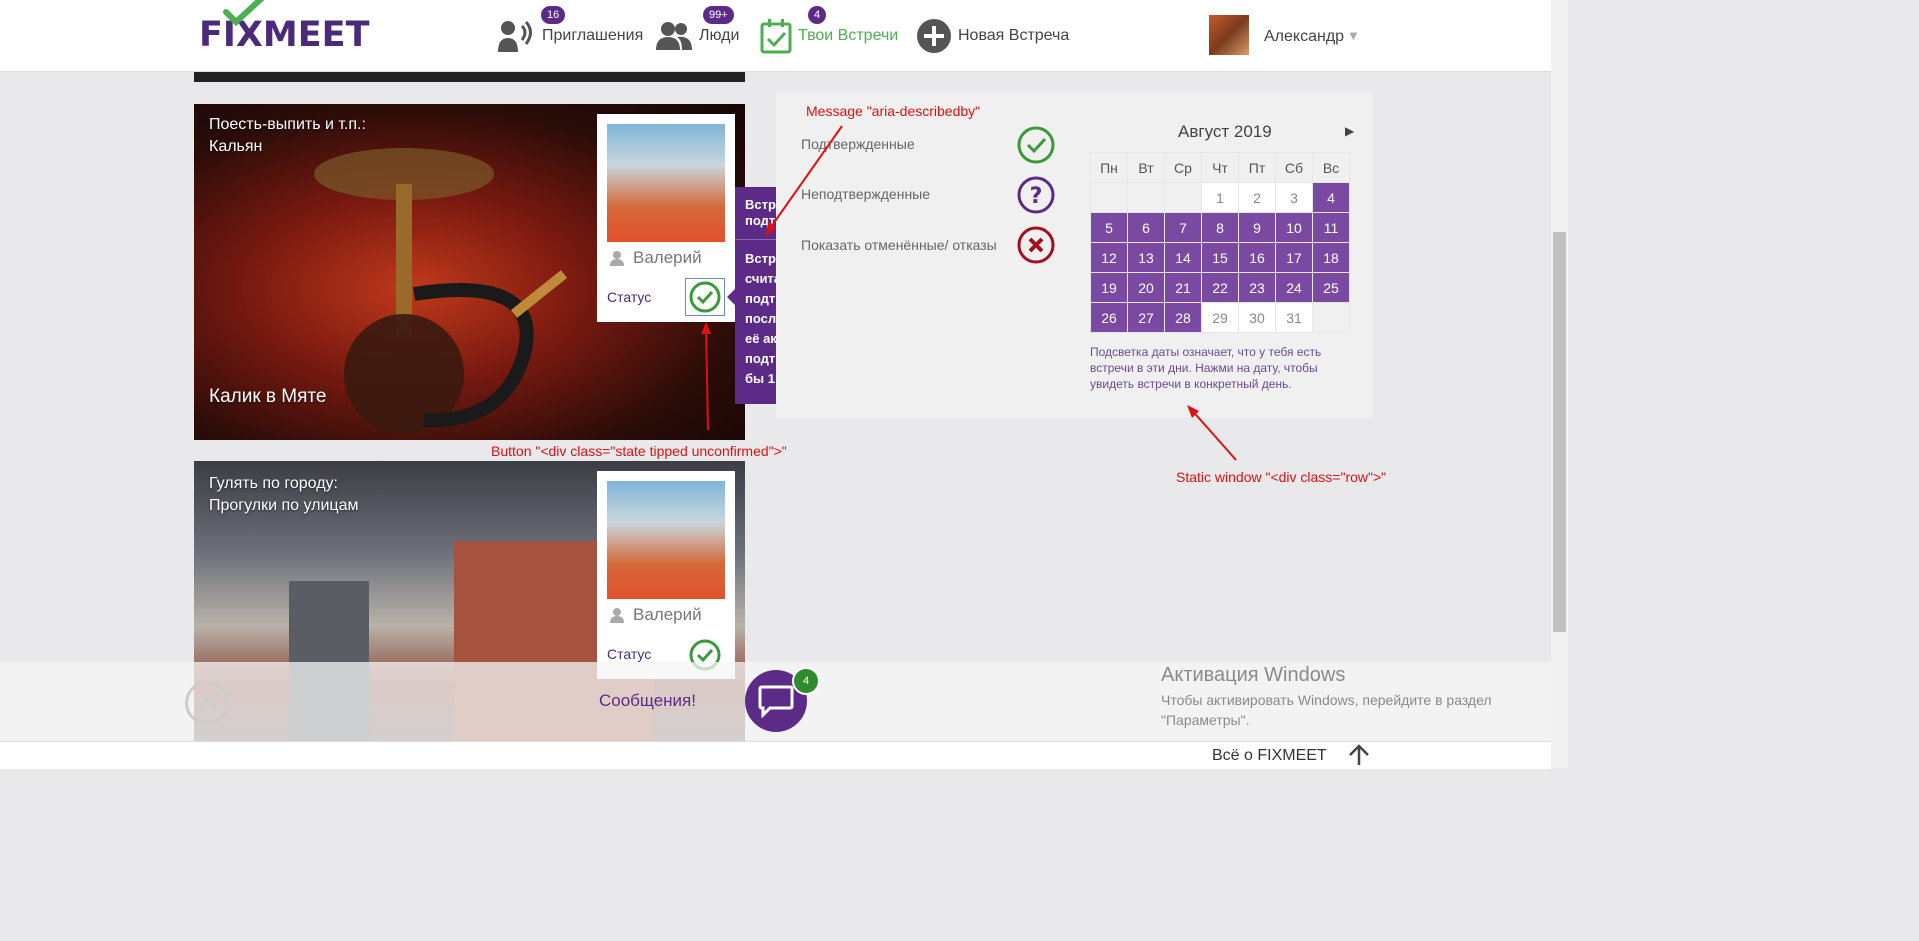  I want to click on tooltip-body: Встр счита подт посл её ак подт бы 1, so click(761, 318).